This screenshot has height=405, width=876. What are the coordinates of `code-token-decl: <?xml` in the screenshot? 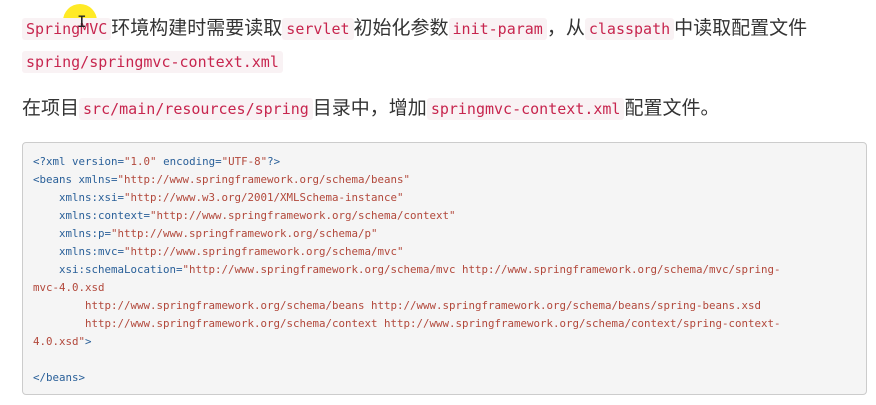 It's located at (53, 161).